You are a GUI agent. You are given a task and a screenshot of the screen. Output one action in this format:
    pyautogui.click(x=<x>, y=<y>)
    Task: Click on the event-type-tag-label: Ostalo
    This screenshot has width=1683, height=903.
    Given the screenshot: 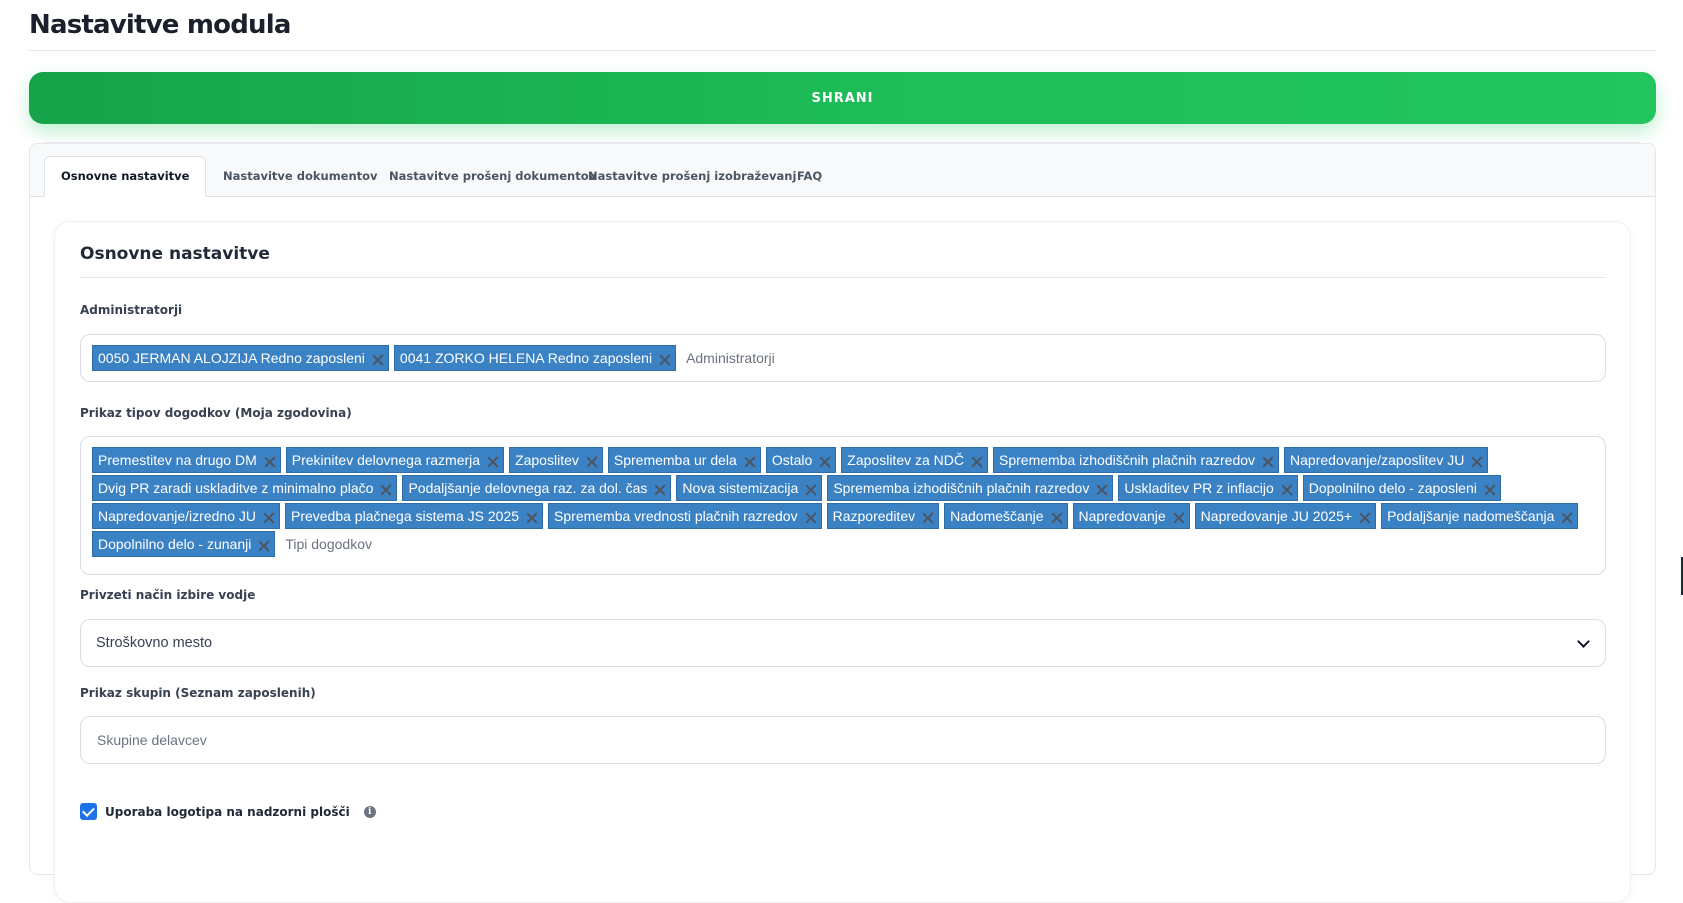 What is the action you would take?
    pyautogui.click(x=792, y=460)
    